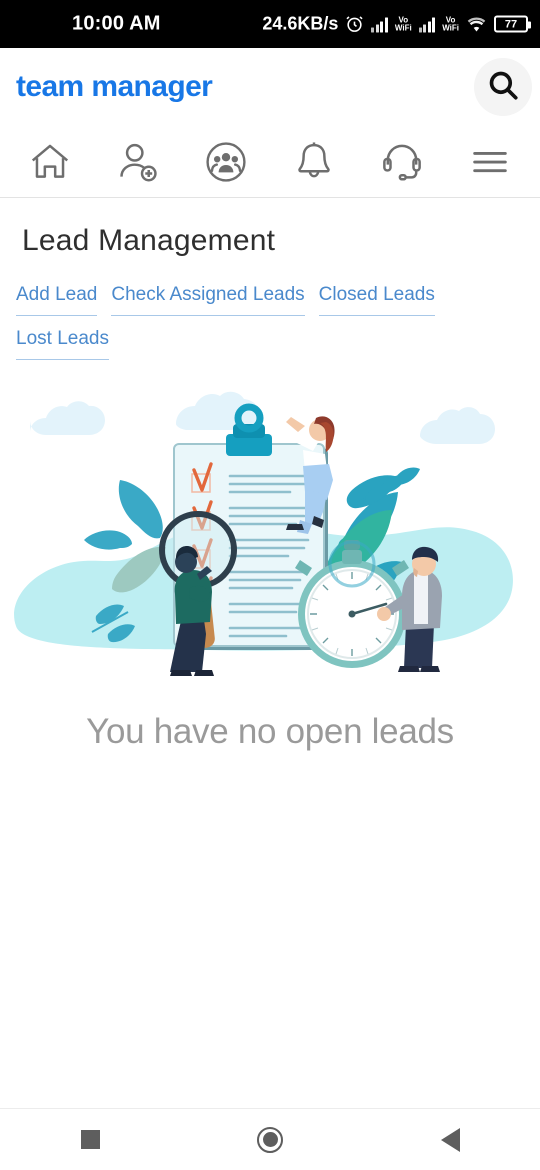  What do you see at coordinates (376, 300) in the screenshot?
I see `tab-closed-leads: Closed Leads` at bounding box center [376, 300].